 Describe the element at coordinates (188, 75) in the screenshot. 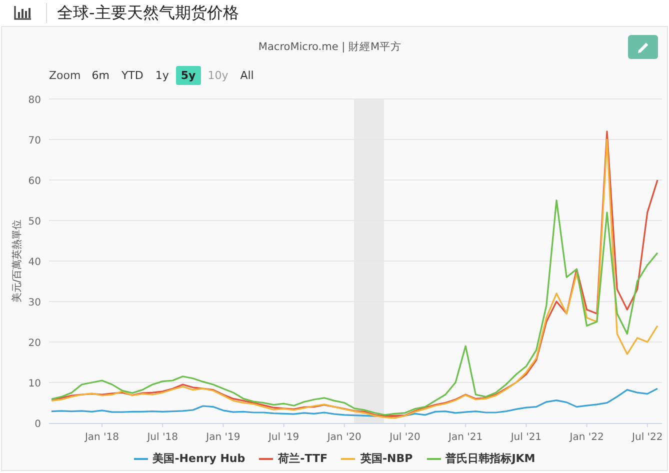

I see `range-button: 5y` at that location.